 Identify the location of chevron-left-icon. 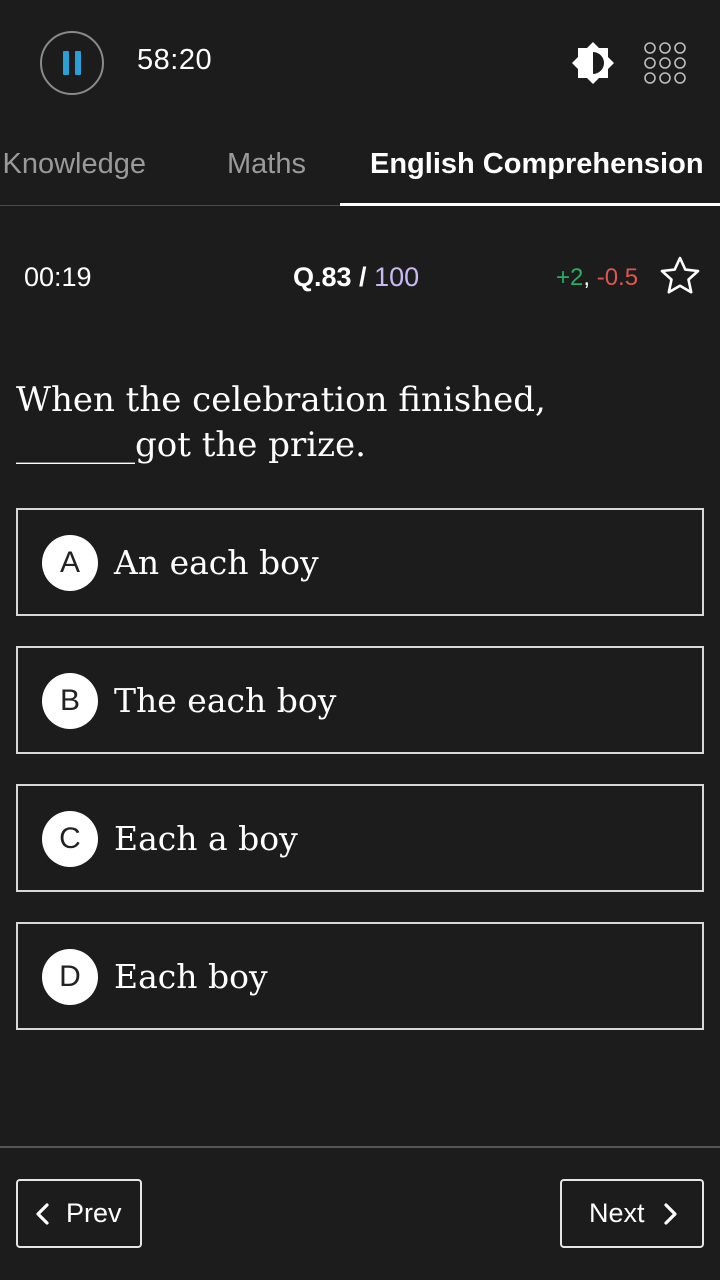
(42, 1213).